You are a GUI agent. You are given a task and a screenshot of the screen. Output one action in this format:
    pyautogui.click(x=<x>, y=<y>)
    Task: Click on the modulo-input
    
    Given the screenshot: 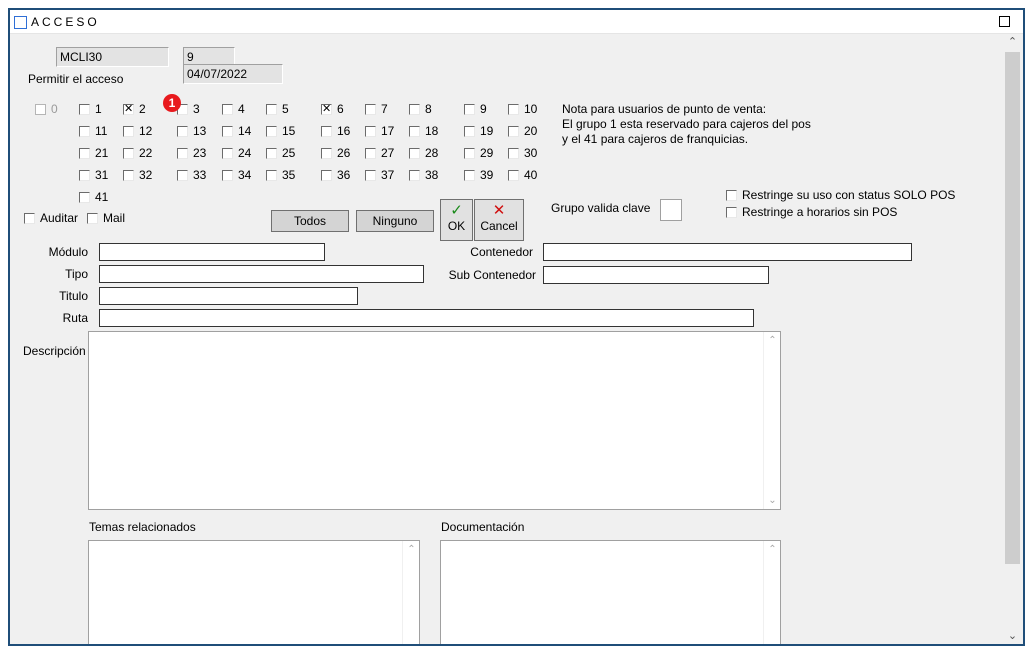 What is the action you would take?
    pyautogui.click(x=212, y=252)
    